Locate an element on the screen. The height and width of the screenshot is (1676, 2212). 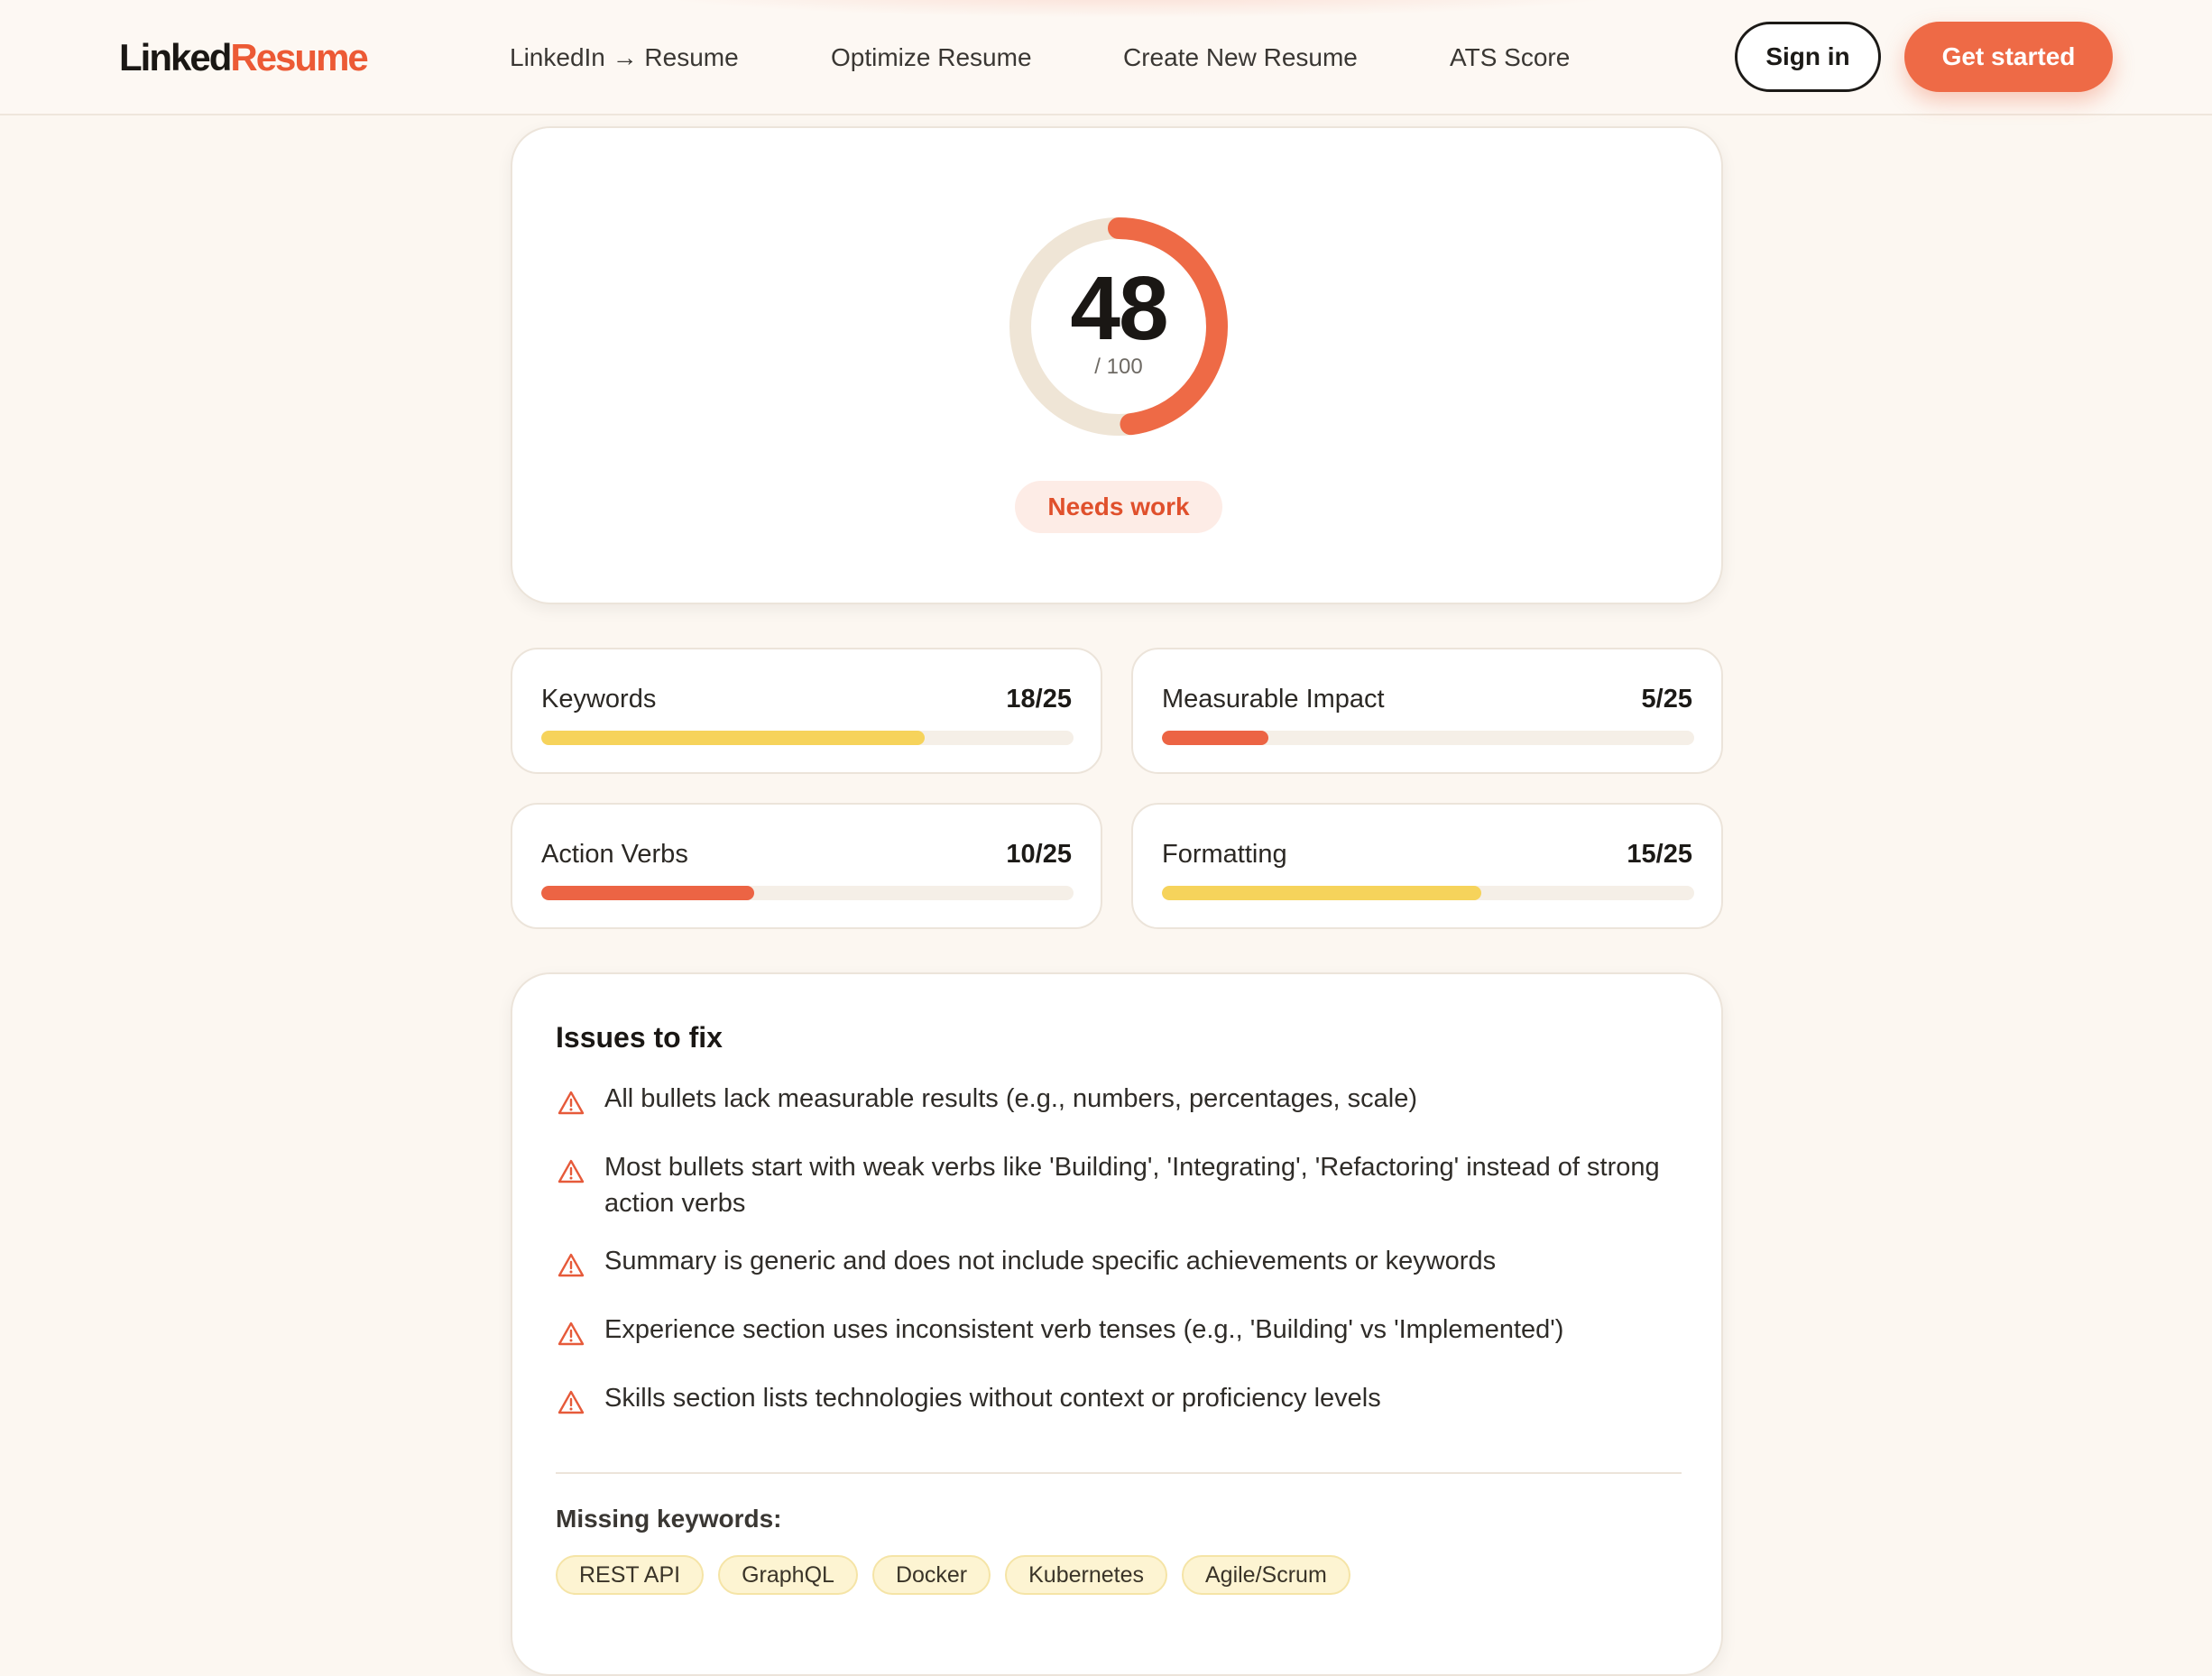
header-glow is located at coordinates (1136, 9).